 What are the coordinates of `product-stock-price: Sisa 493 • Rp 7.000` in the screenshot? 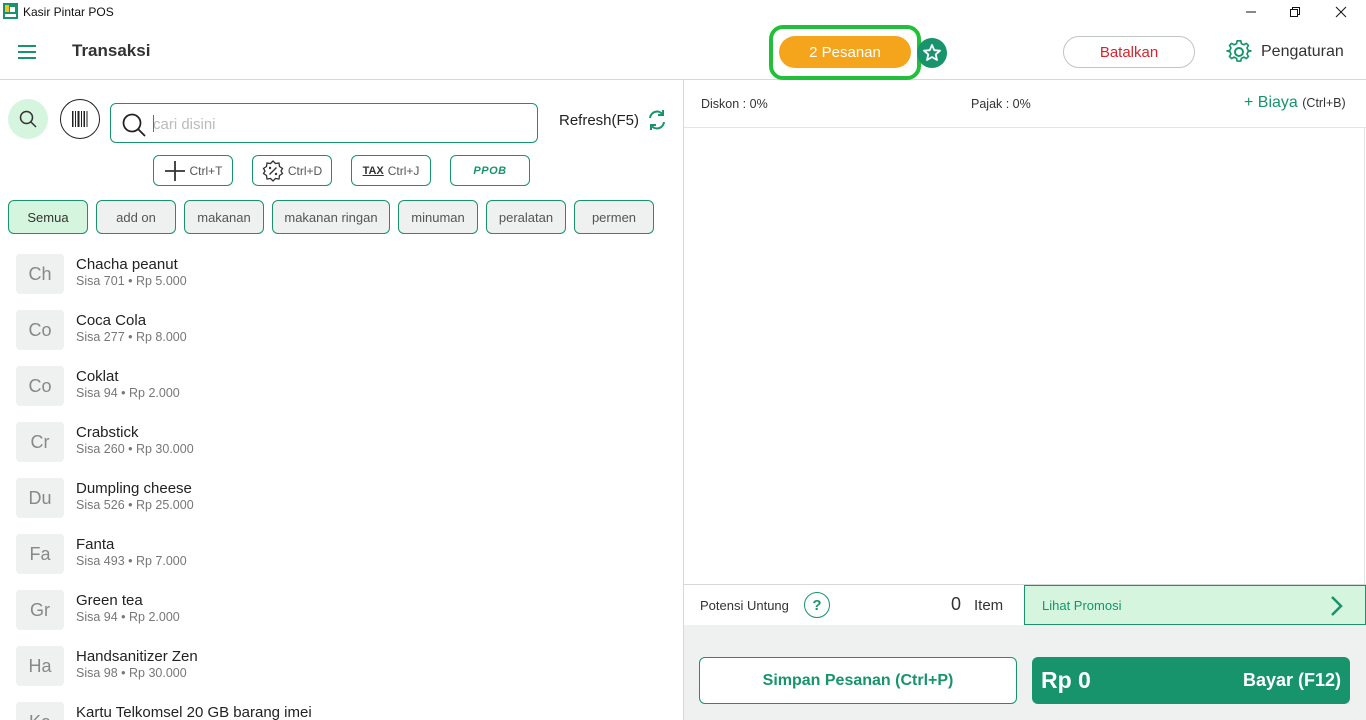 It's located at (131, 561).